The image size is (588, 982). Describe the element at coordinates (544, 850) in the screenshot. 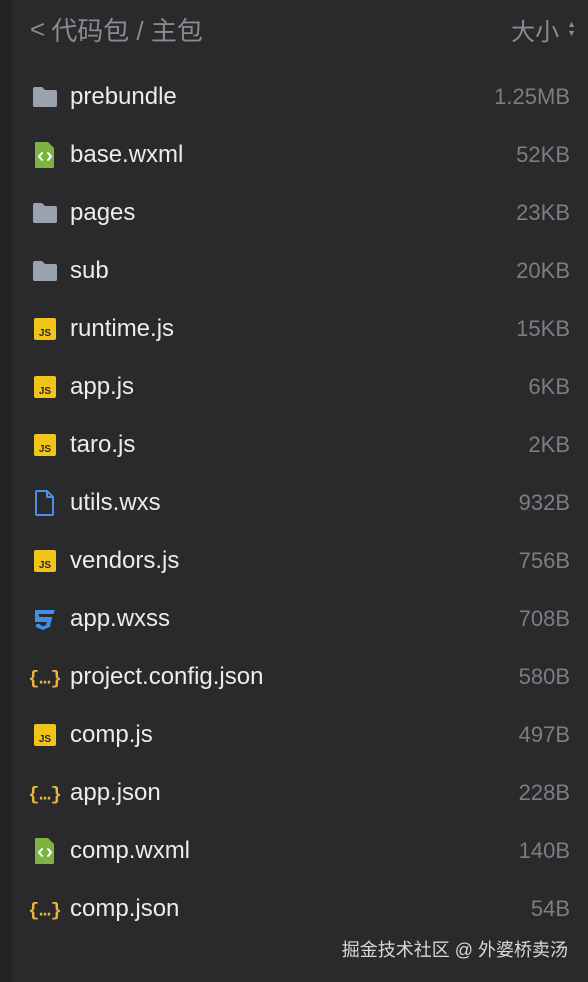

I see `file-size: 140B` at that location.